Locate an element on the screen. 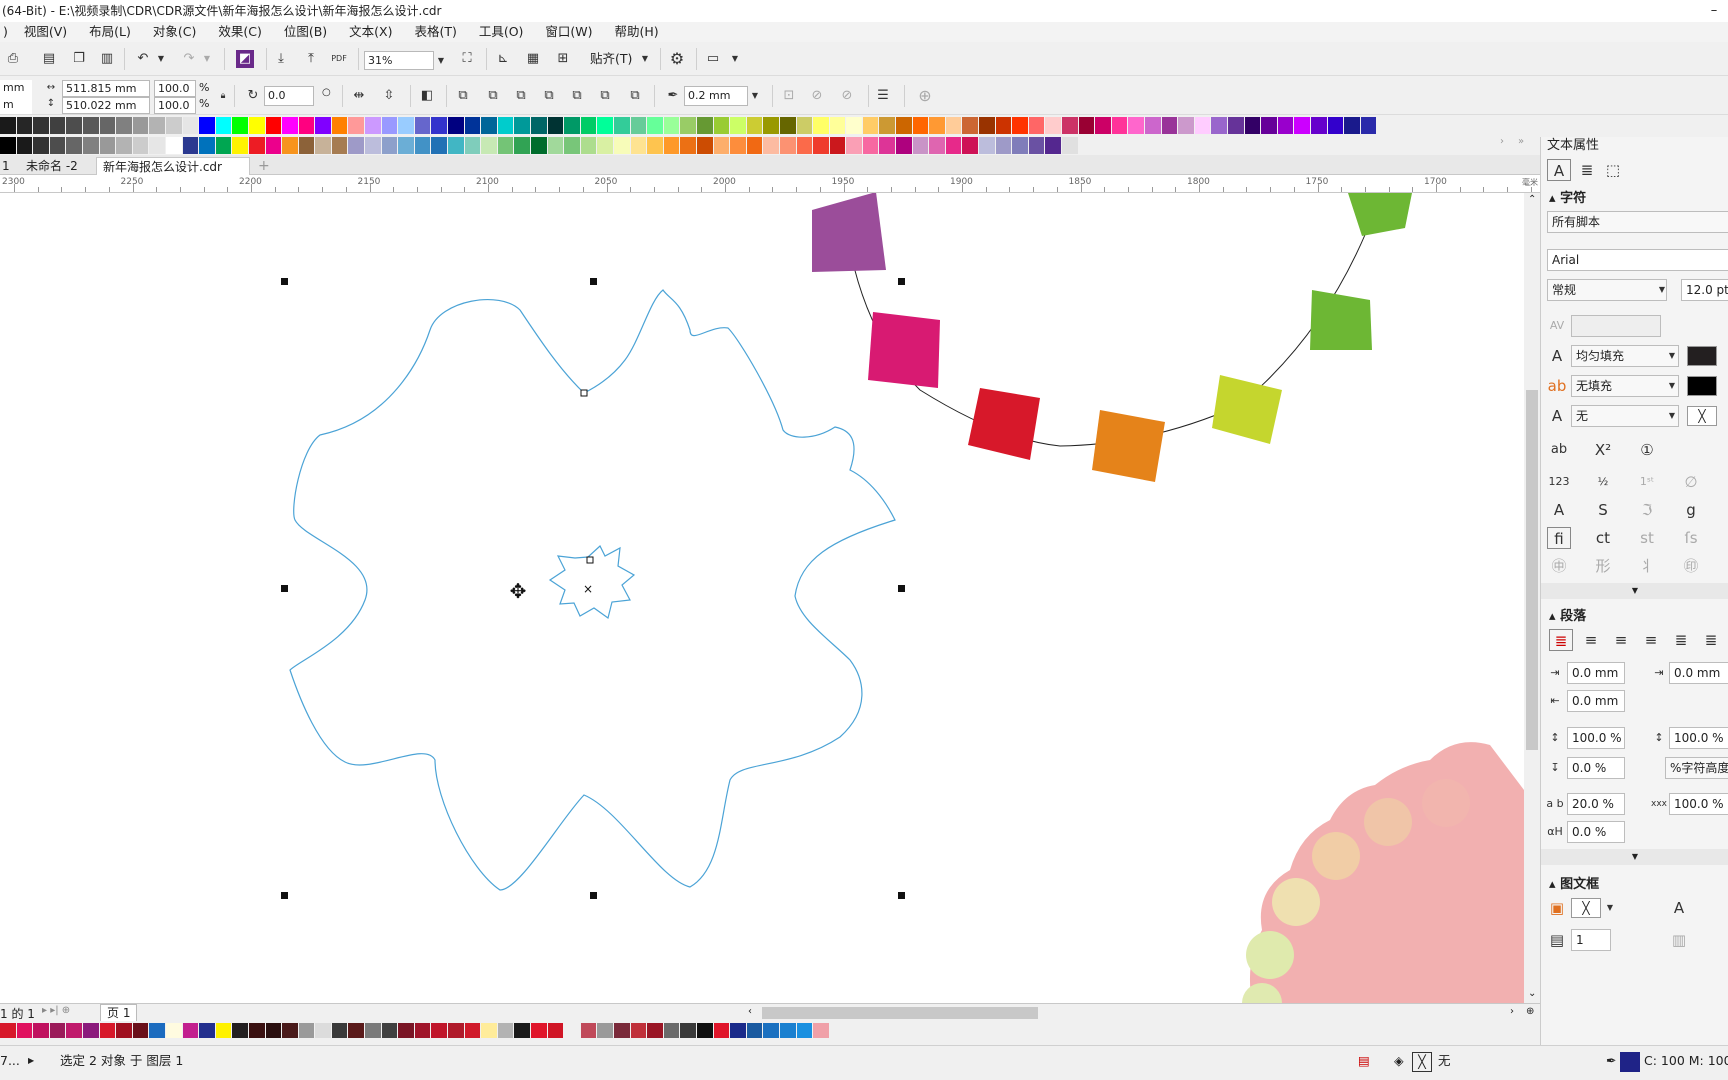  lock-ratio-icon: 🔒︎ is located at coordinates (223, 96).